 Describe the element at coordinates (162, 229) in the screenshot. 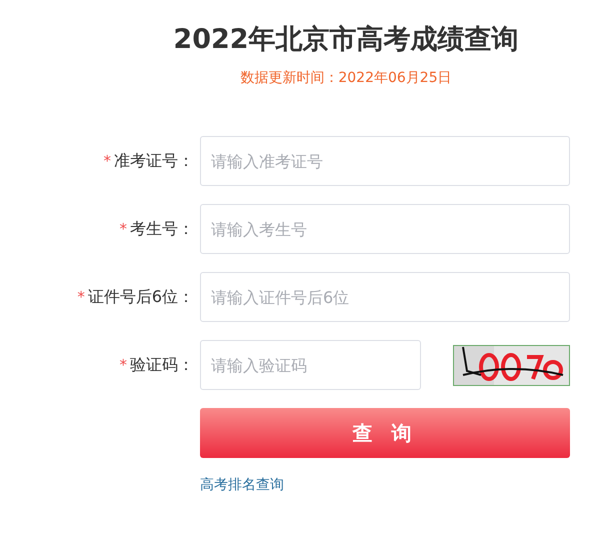

I see `field-label: 考生号：` at that location.